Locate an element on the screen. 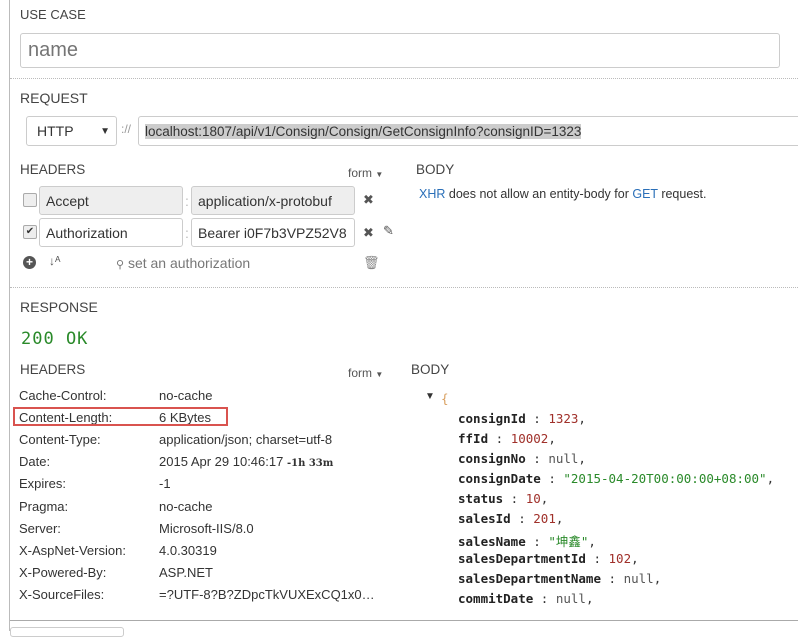  add-header-icon: + is located at coordinates (29, 262).